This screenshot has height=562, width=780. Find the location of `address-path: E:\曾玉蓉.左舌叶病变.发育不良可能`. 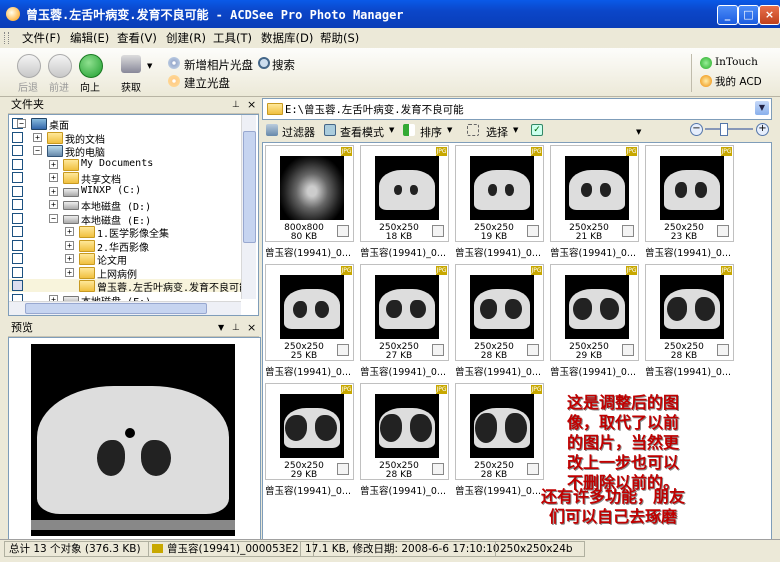

address-path: E:\曾玉蓉.左舌叶病变.发育不良可能 is located at coordinates (374, 109).